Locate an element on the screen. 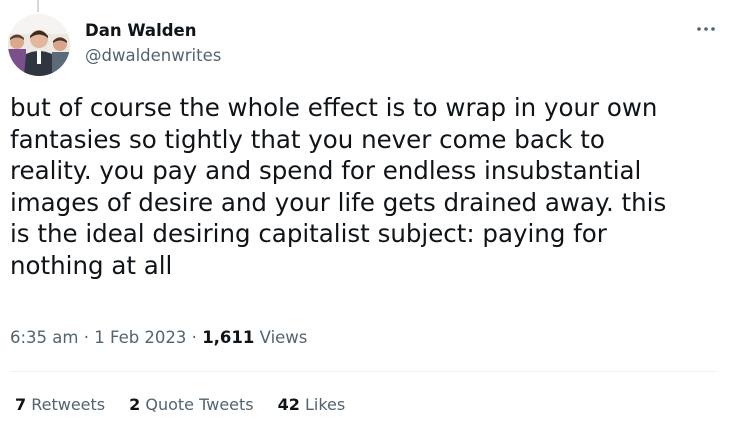 The width and height of the screenshot is (731, 427). avatar is located at coordinates (39, 45).